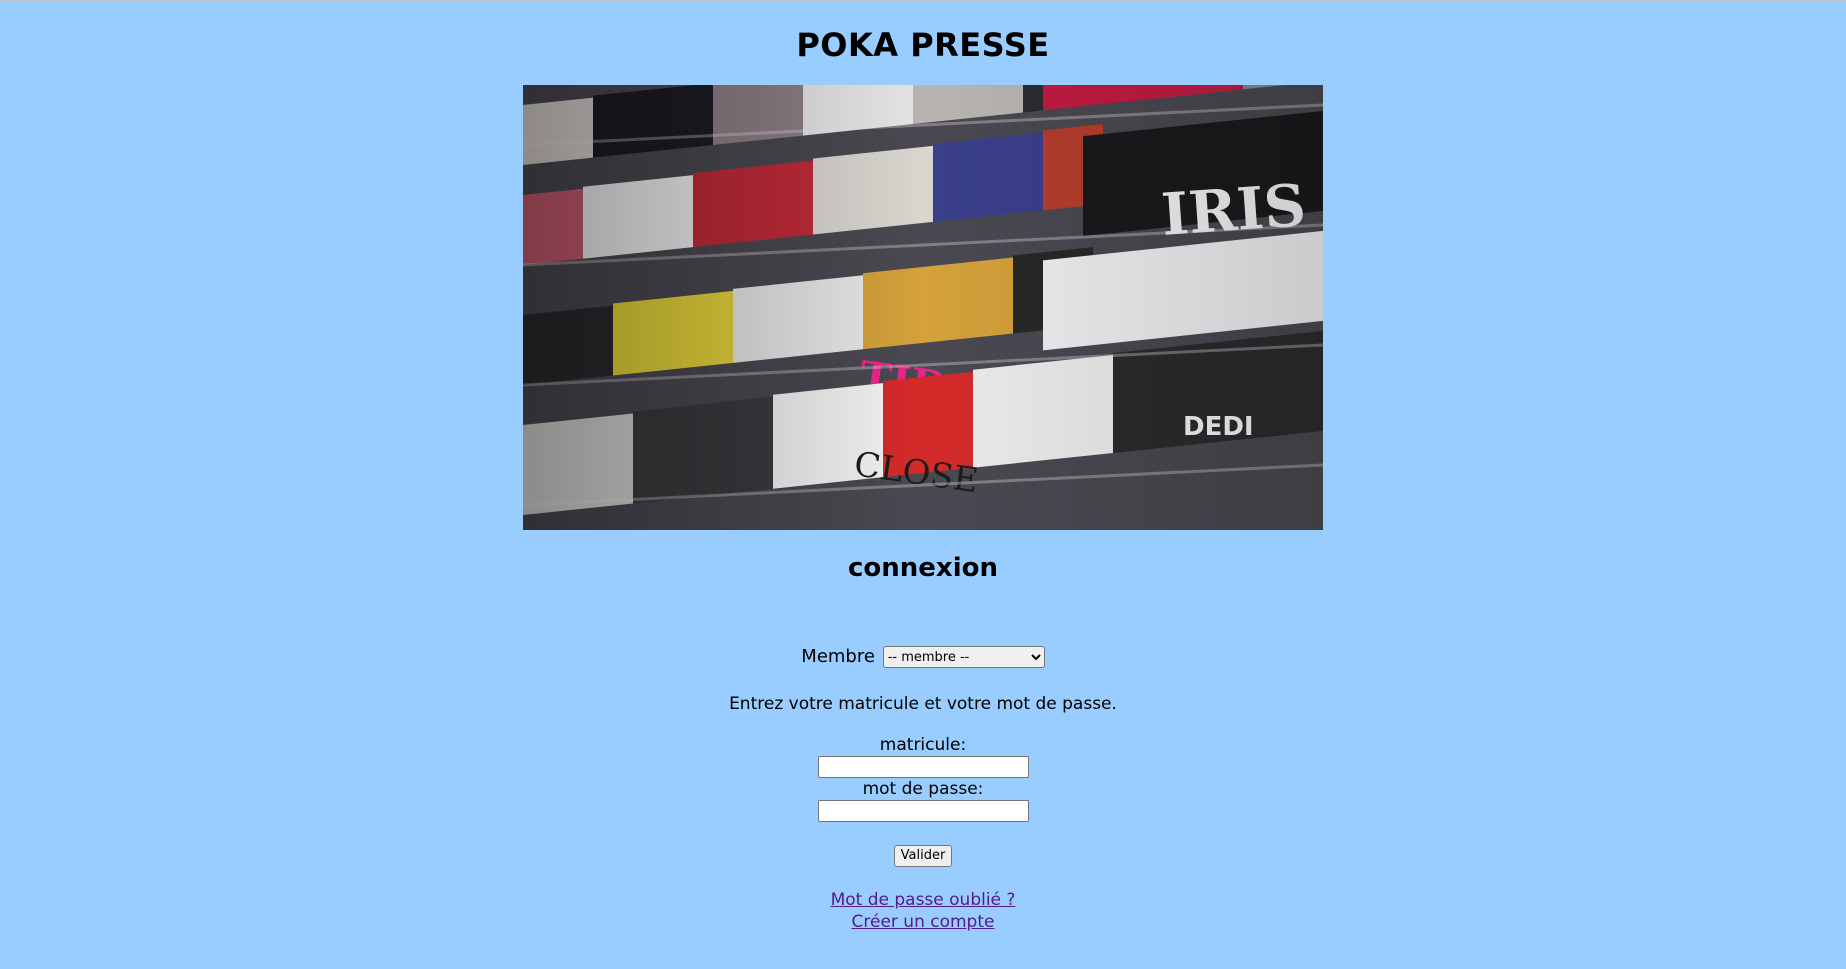 The height and width of the screenshot is (969, 1846). Describe the element at coordinates (923, 811) in the screenshot. I see `password-input` at that location.